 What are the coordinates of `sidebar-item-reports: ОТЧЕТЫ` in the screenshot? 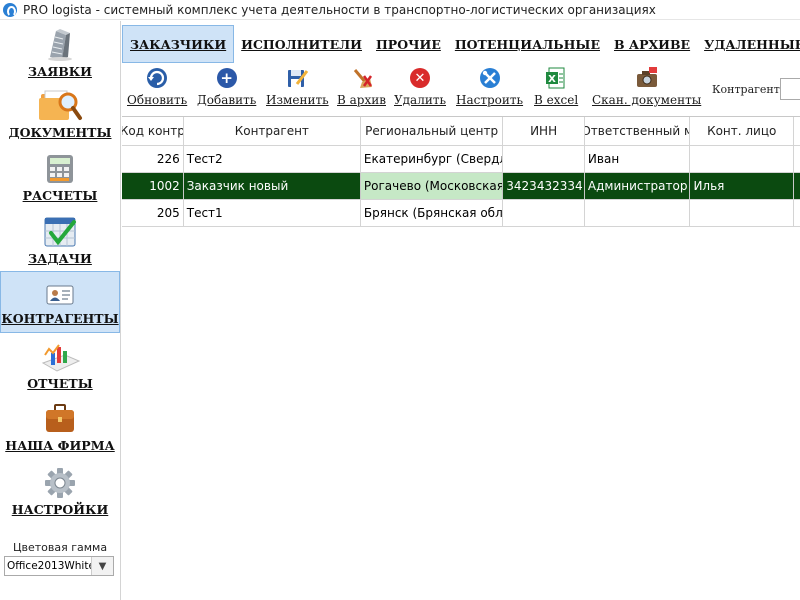 It's located at (60, 368).